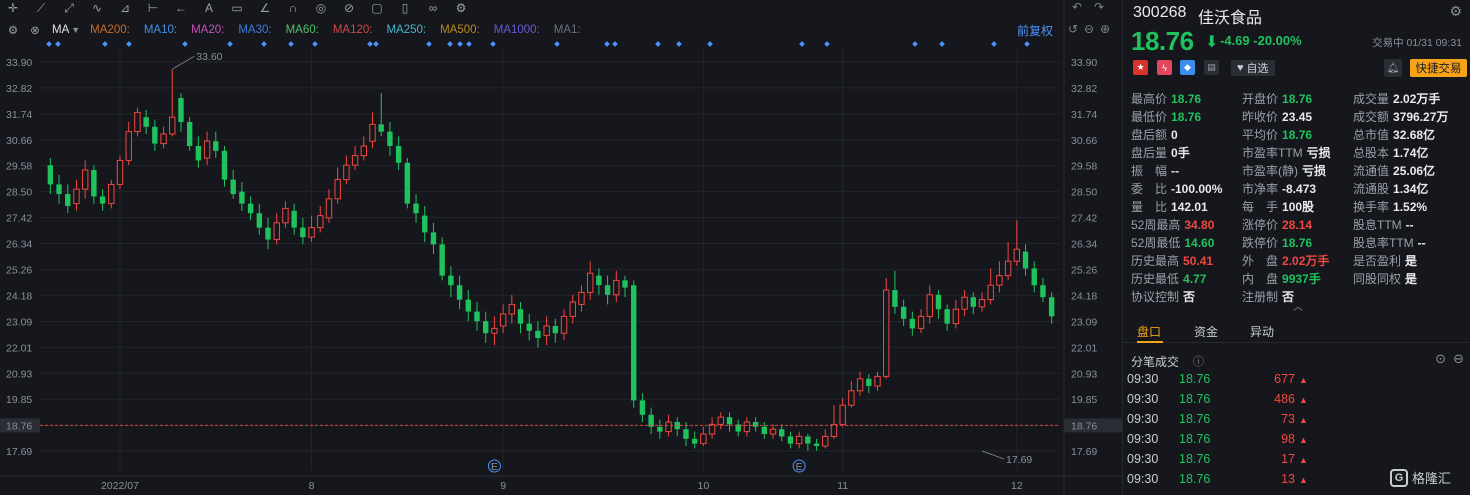 Image resolution: width=1470 pixels, height=495 pixels. Describe the element at coordinates (1458, 359) in the screenshot. I see `collapse-icon: ⊖` at that location.